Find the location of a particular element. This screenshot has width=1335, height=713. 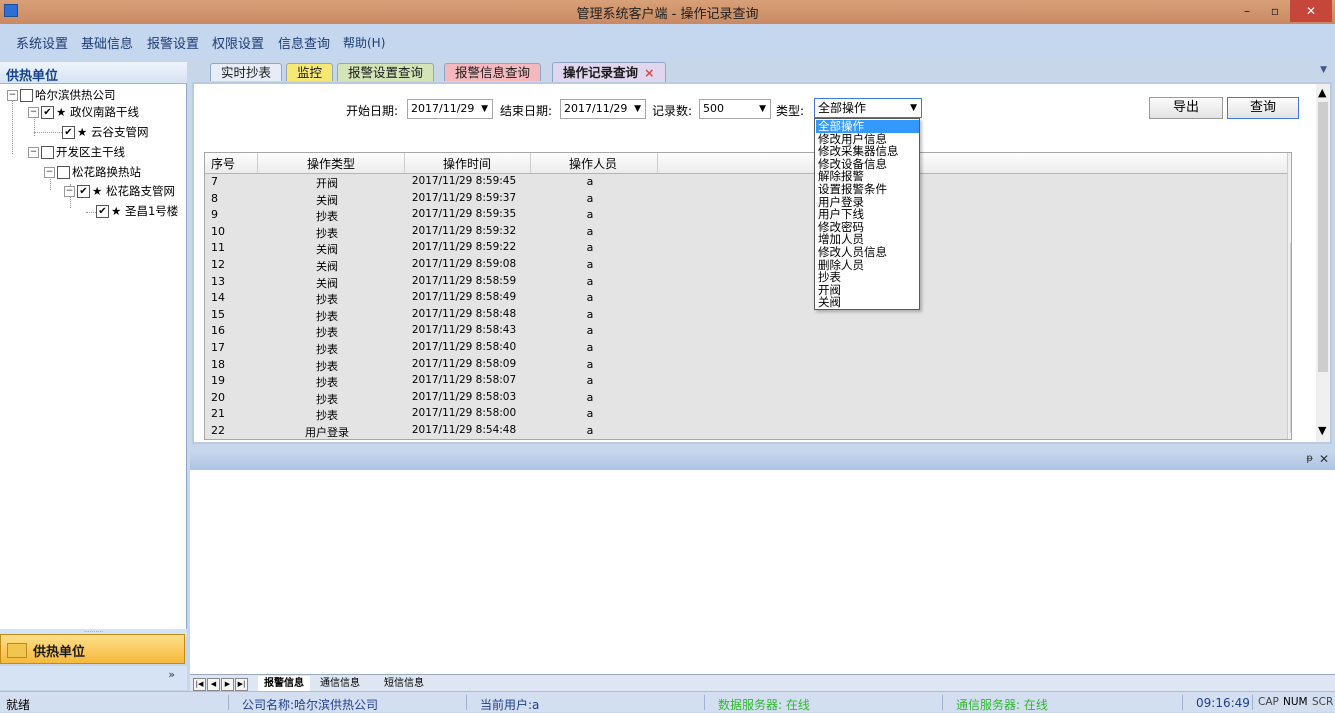

menu-info-query: 信息查询 is located at coordinates (304, 42).